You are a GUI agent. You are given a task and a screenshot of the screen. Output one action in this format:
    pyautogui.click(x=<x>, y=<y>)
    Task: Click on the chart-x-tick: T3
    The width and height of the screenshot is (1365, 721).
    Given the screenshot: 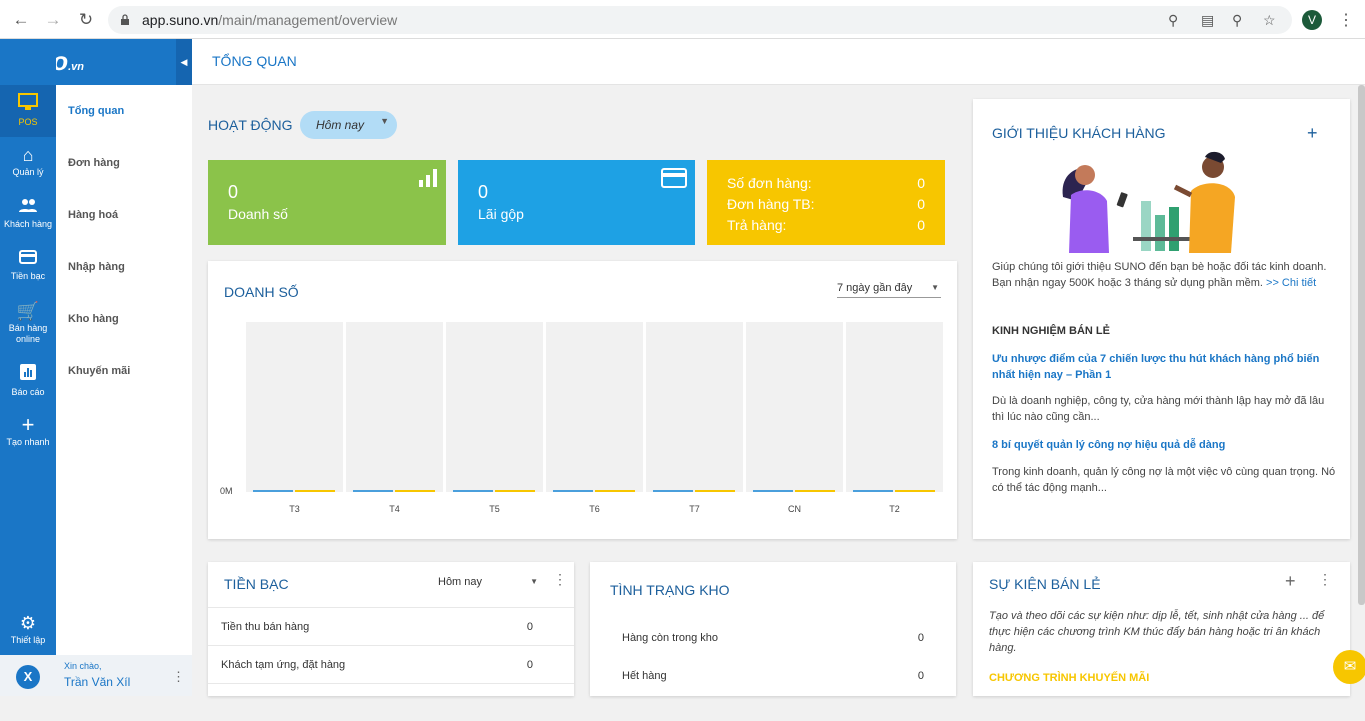 What is the action you would take?
    pyautogui.click(x=294, y=509)
    